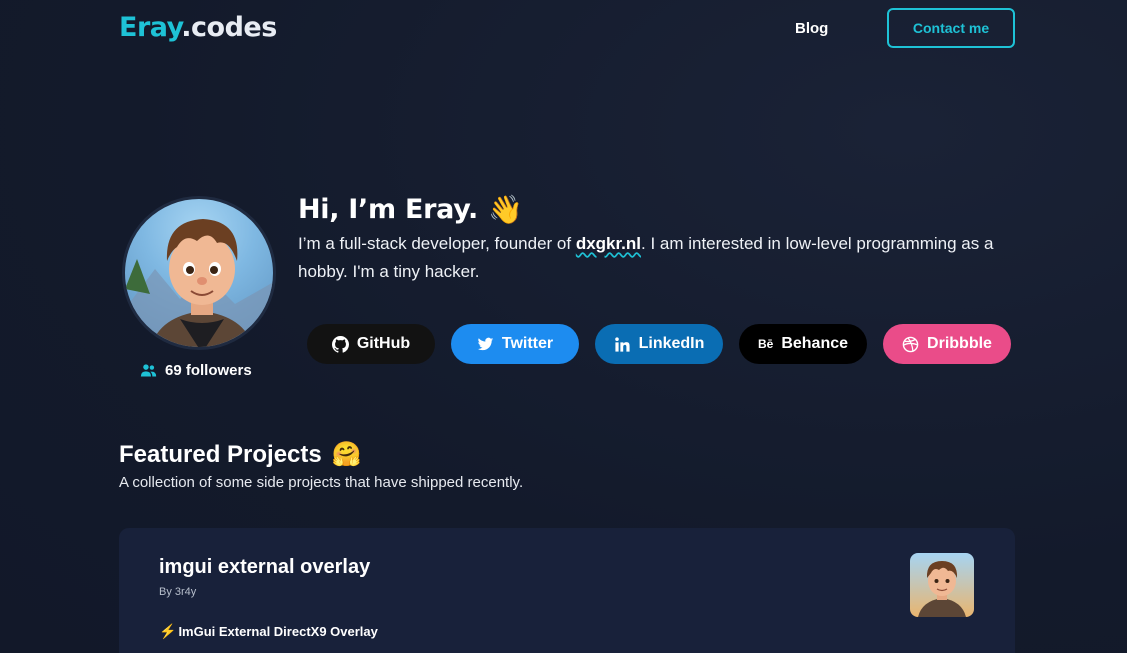  Describe the element at coordinates (346, 454) in the screenshot. I see `hugging-face-icon: 🤗` at that location.